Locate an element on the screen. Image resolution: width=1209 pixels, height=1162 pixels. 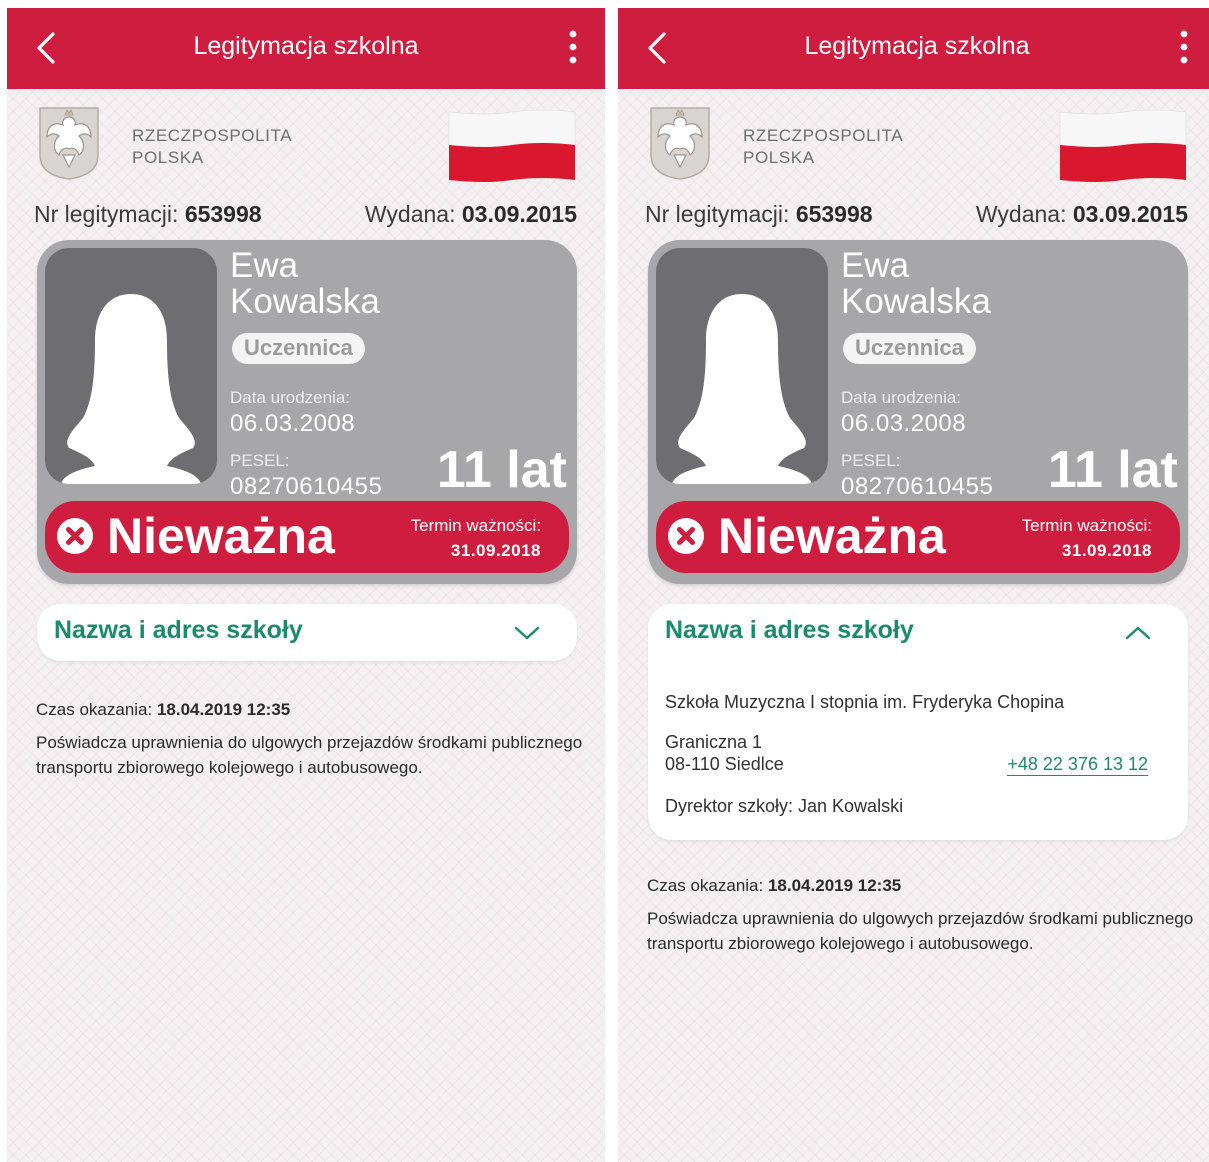
chevron-up-icon is located at coordinates (1138, 633).